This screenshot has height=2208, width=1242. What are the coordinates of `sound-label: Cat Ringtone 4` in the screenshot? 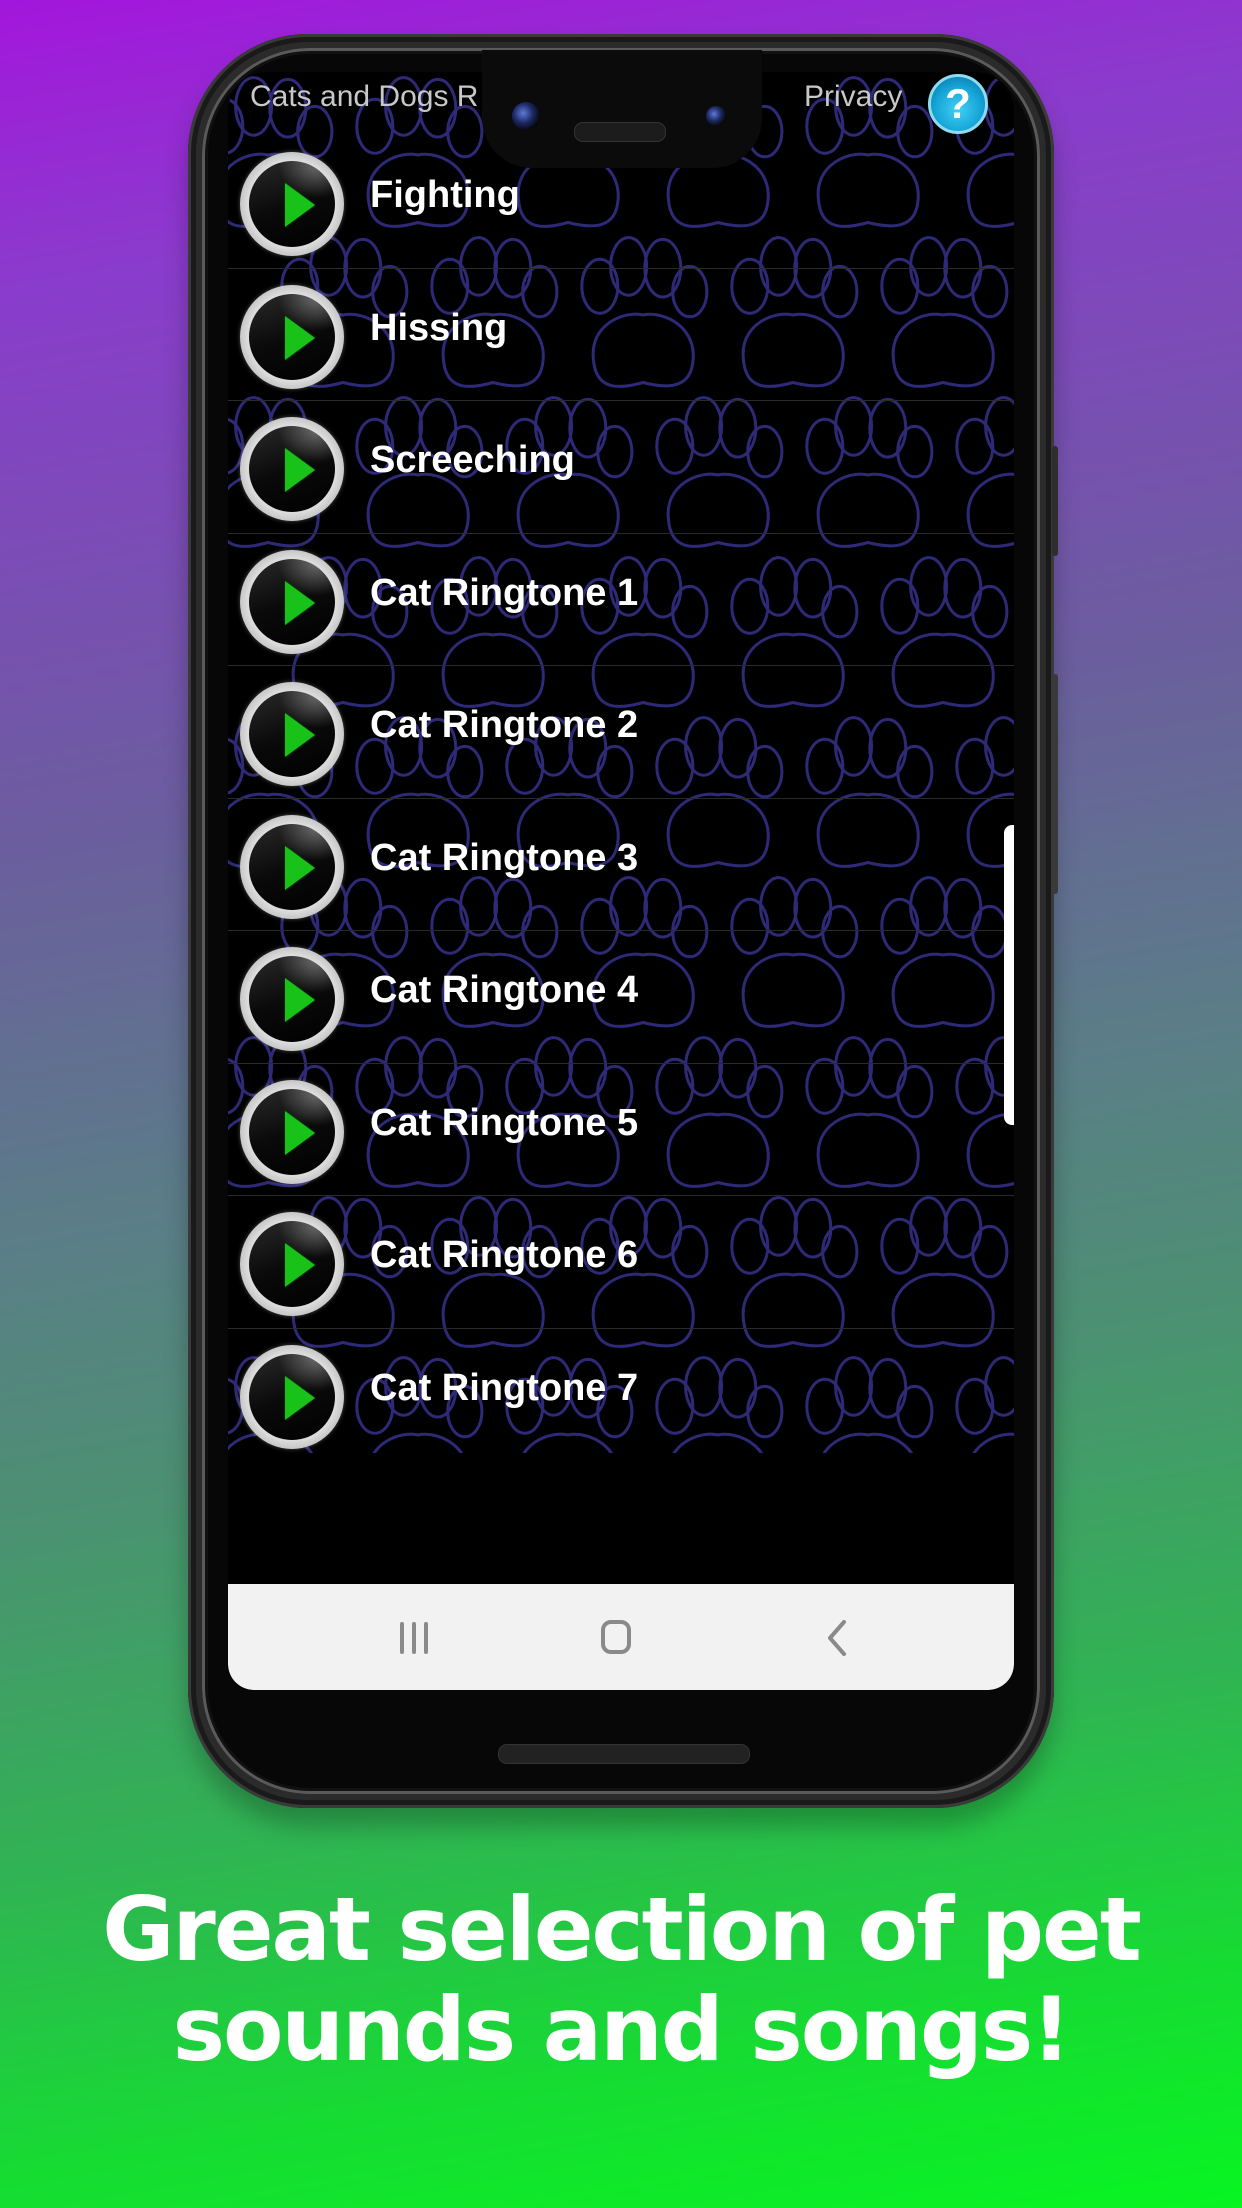 It's located at (504, 990).